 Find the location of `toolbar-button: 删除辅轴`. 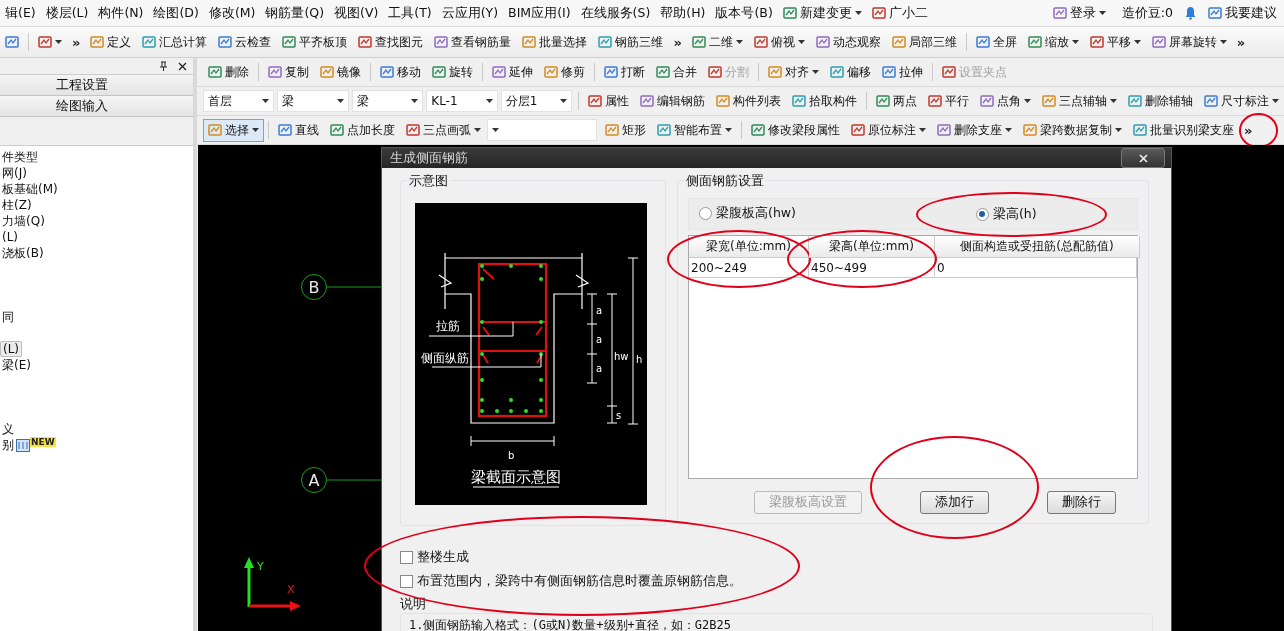

toolbar-button: 删除辅轴 is located at coordinates (1160, 101).